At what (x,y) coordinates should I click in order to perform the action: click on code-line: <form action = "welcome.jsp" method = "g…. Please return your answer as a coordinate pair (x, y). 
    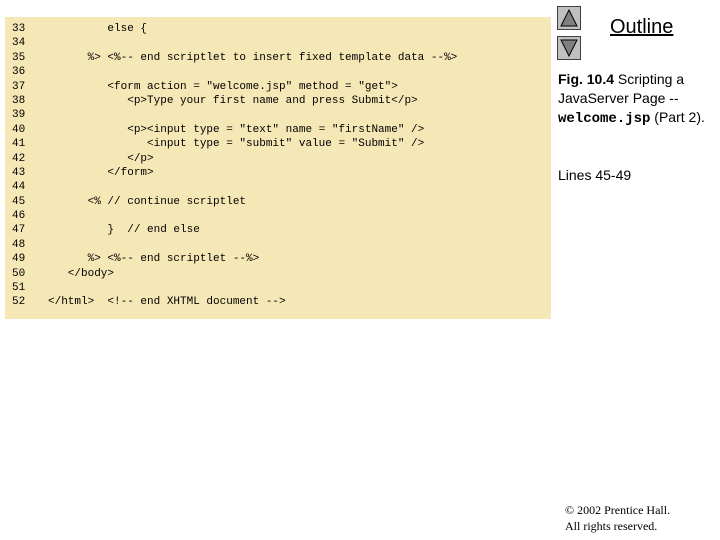
    Looking at the image, I should click on (223, 86).